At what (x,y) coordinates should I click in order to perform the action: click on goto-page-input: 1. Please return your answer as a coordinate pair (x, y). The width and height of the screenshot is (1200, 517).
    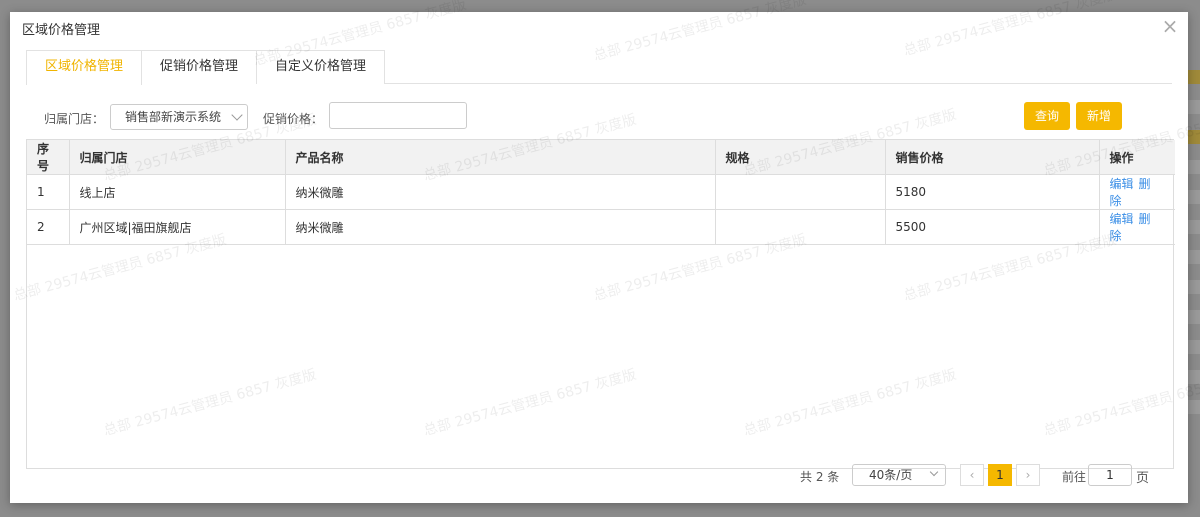
    Looking at the image, I should click on (1110, 475).